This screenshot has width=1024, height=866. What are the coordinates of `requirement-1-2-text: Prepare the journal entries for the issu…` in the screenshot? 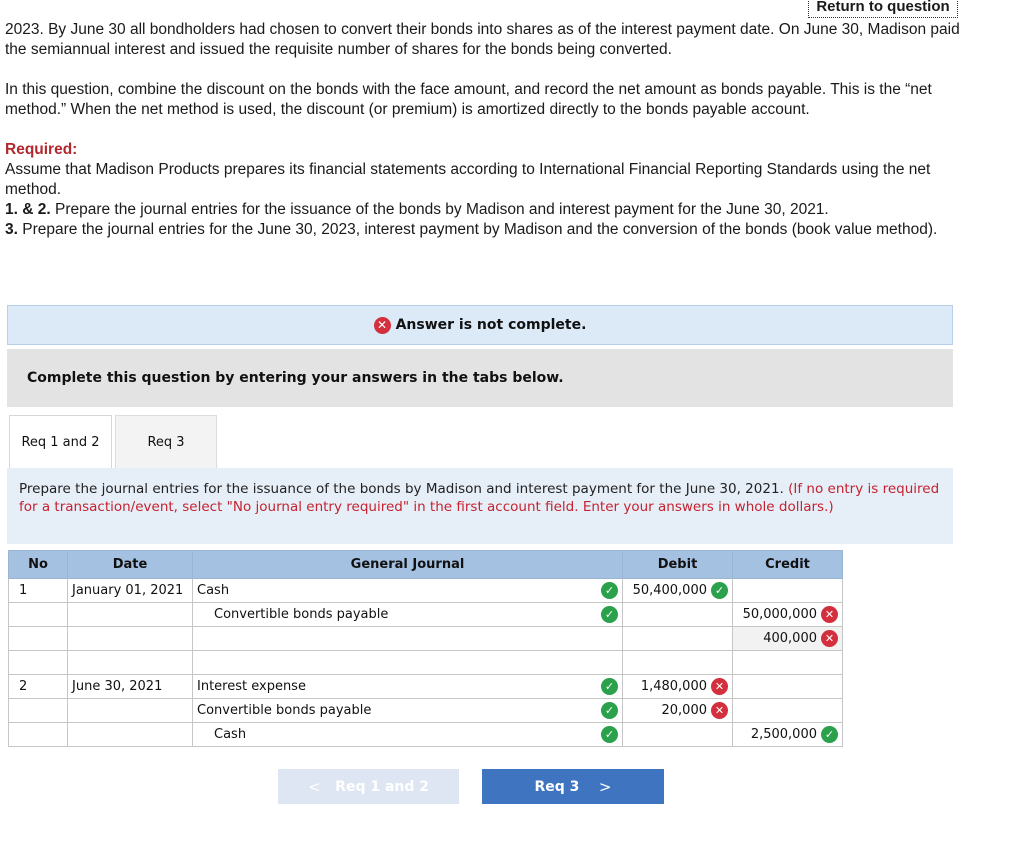 It's located at (439, 209).